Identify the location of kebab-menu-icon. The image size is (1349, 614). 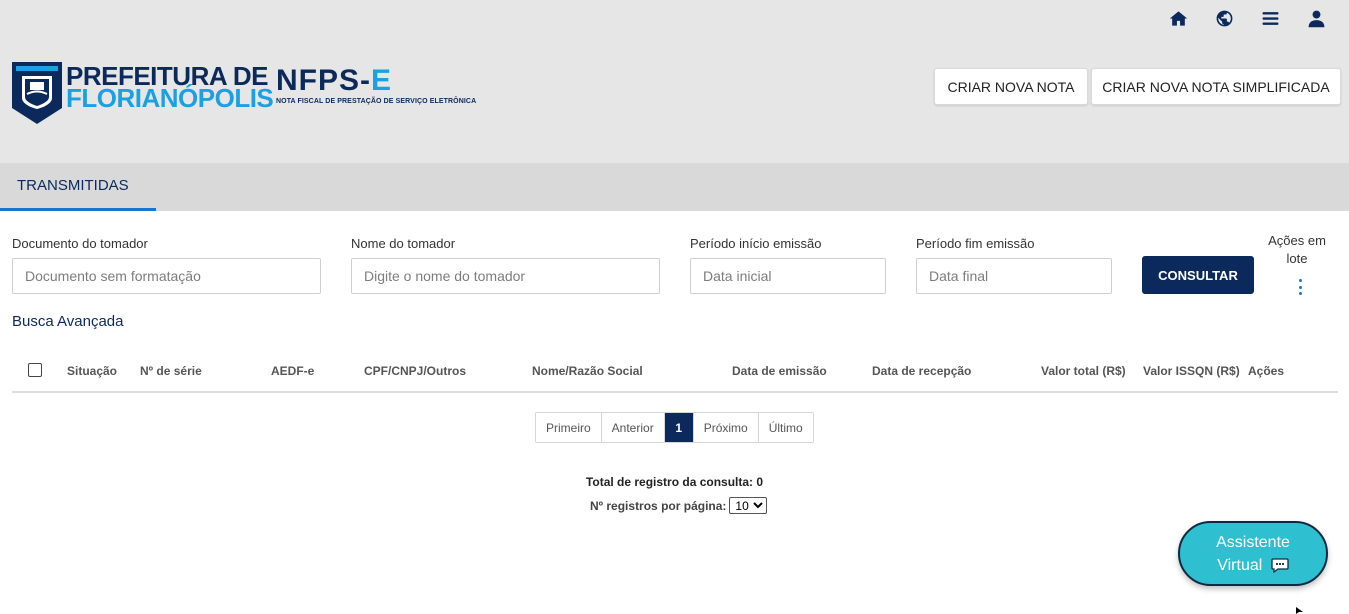
(1300, 287).